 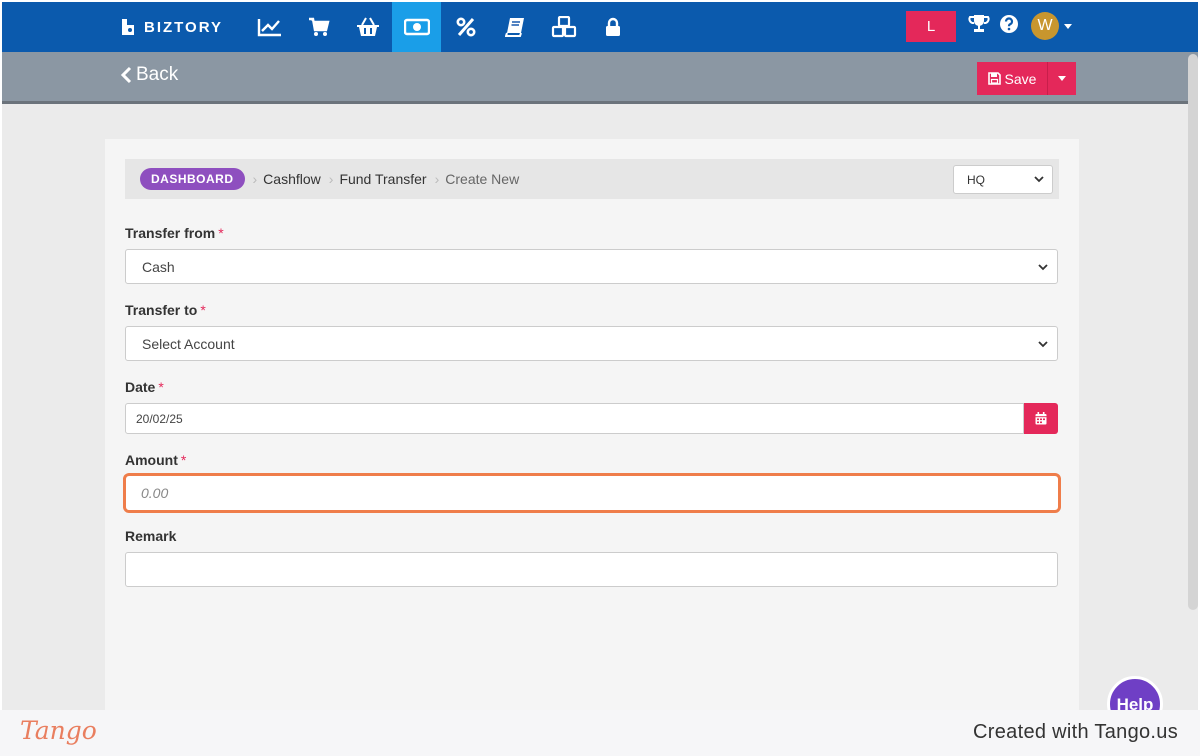 I want to click on remark-input, so click(x=591, y=569).